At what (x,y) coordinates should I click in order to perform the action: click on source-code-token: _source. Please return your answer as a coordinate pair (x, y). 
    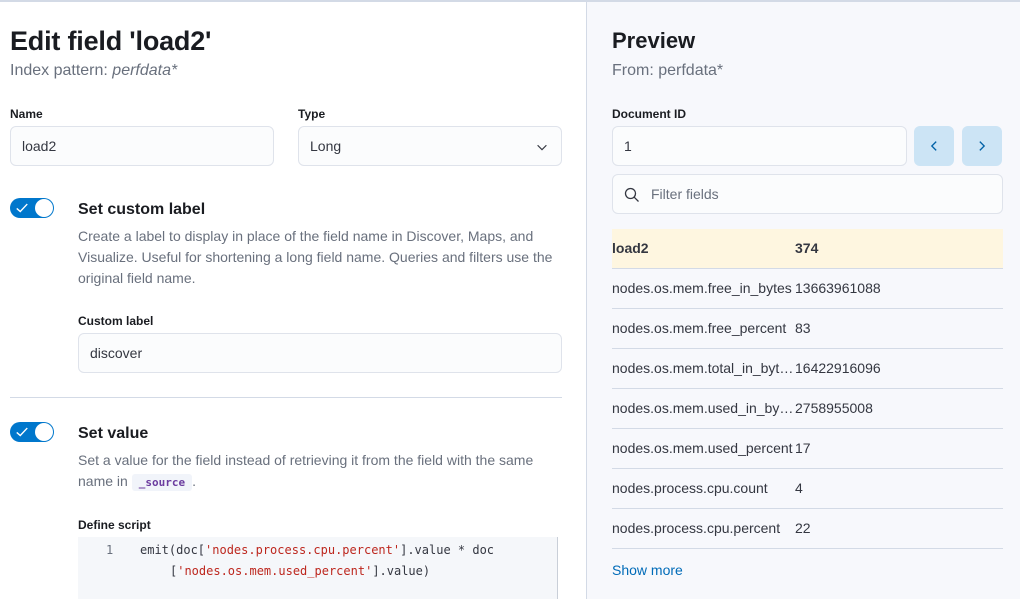
    Looking at the image, I should click on (162, 482).